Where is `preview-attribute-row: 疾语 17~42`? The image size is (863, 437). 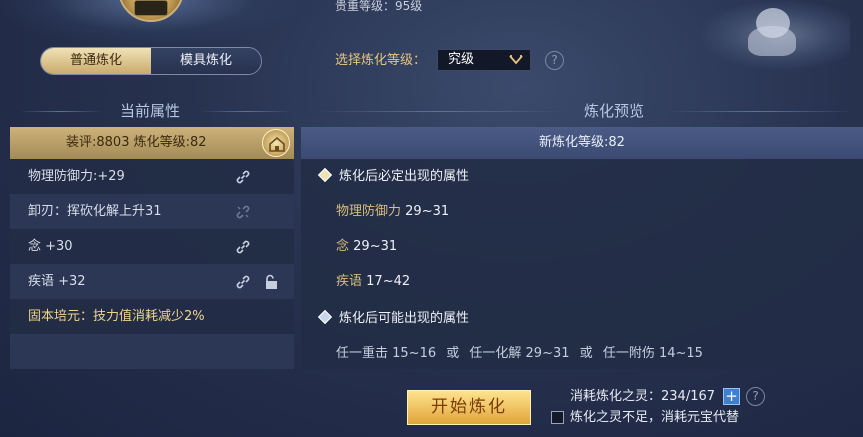 preview-attribute-row: 疾语 17~42 is located at coordinates (373, 281).